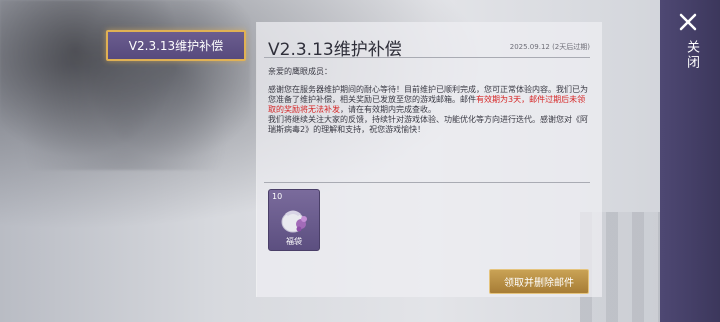  What do you see at coordinates (539, 281) in the screenshot?
I see `claim-and-delete-button: 领取并删除邮件` at bounding box center [539, 281].